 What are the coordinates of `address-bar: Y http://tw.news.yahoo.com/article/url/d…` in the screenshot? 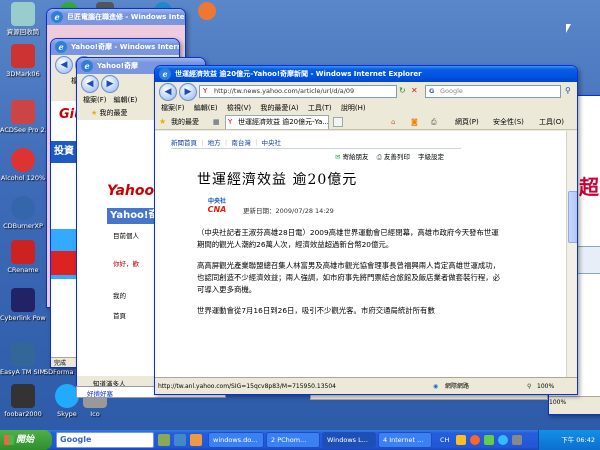 It's located at (298, 91).